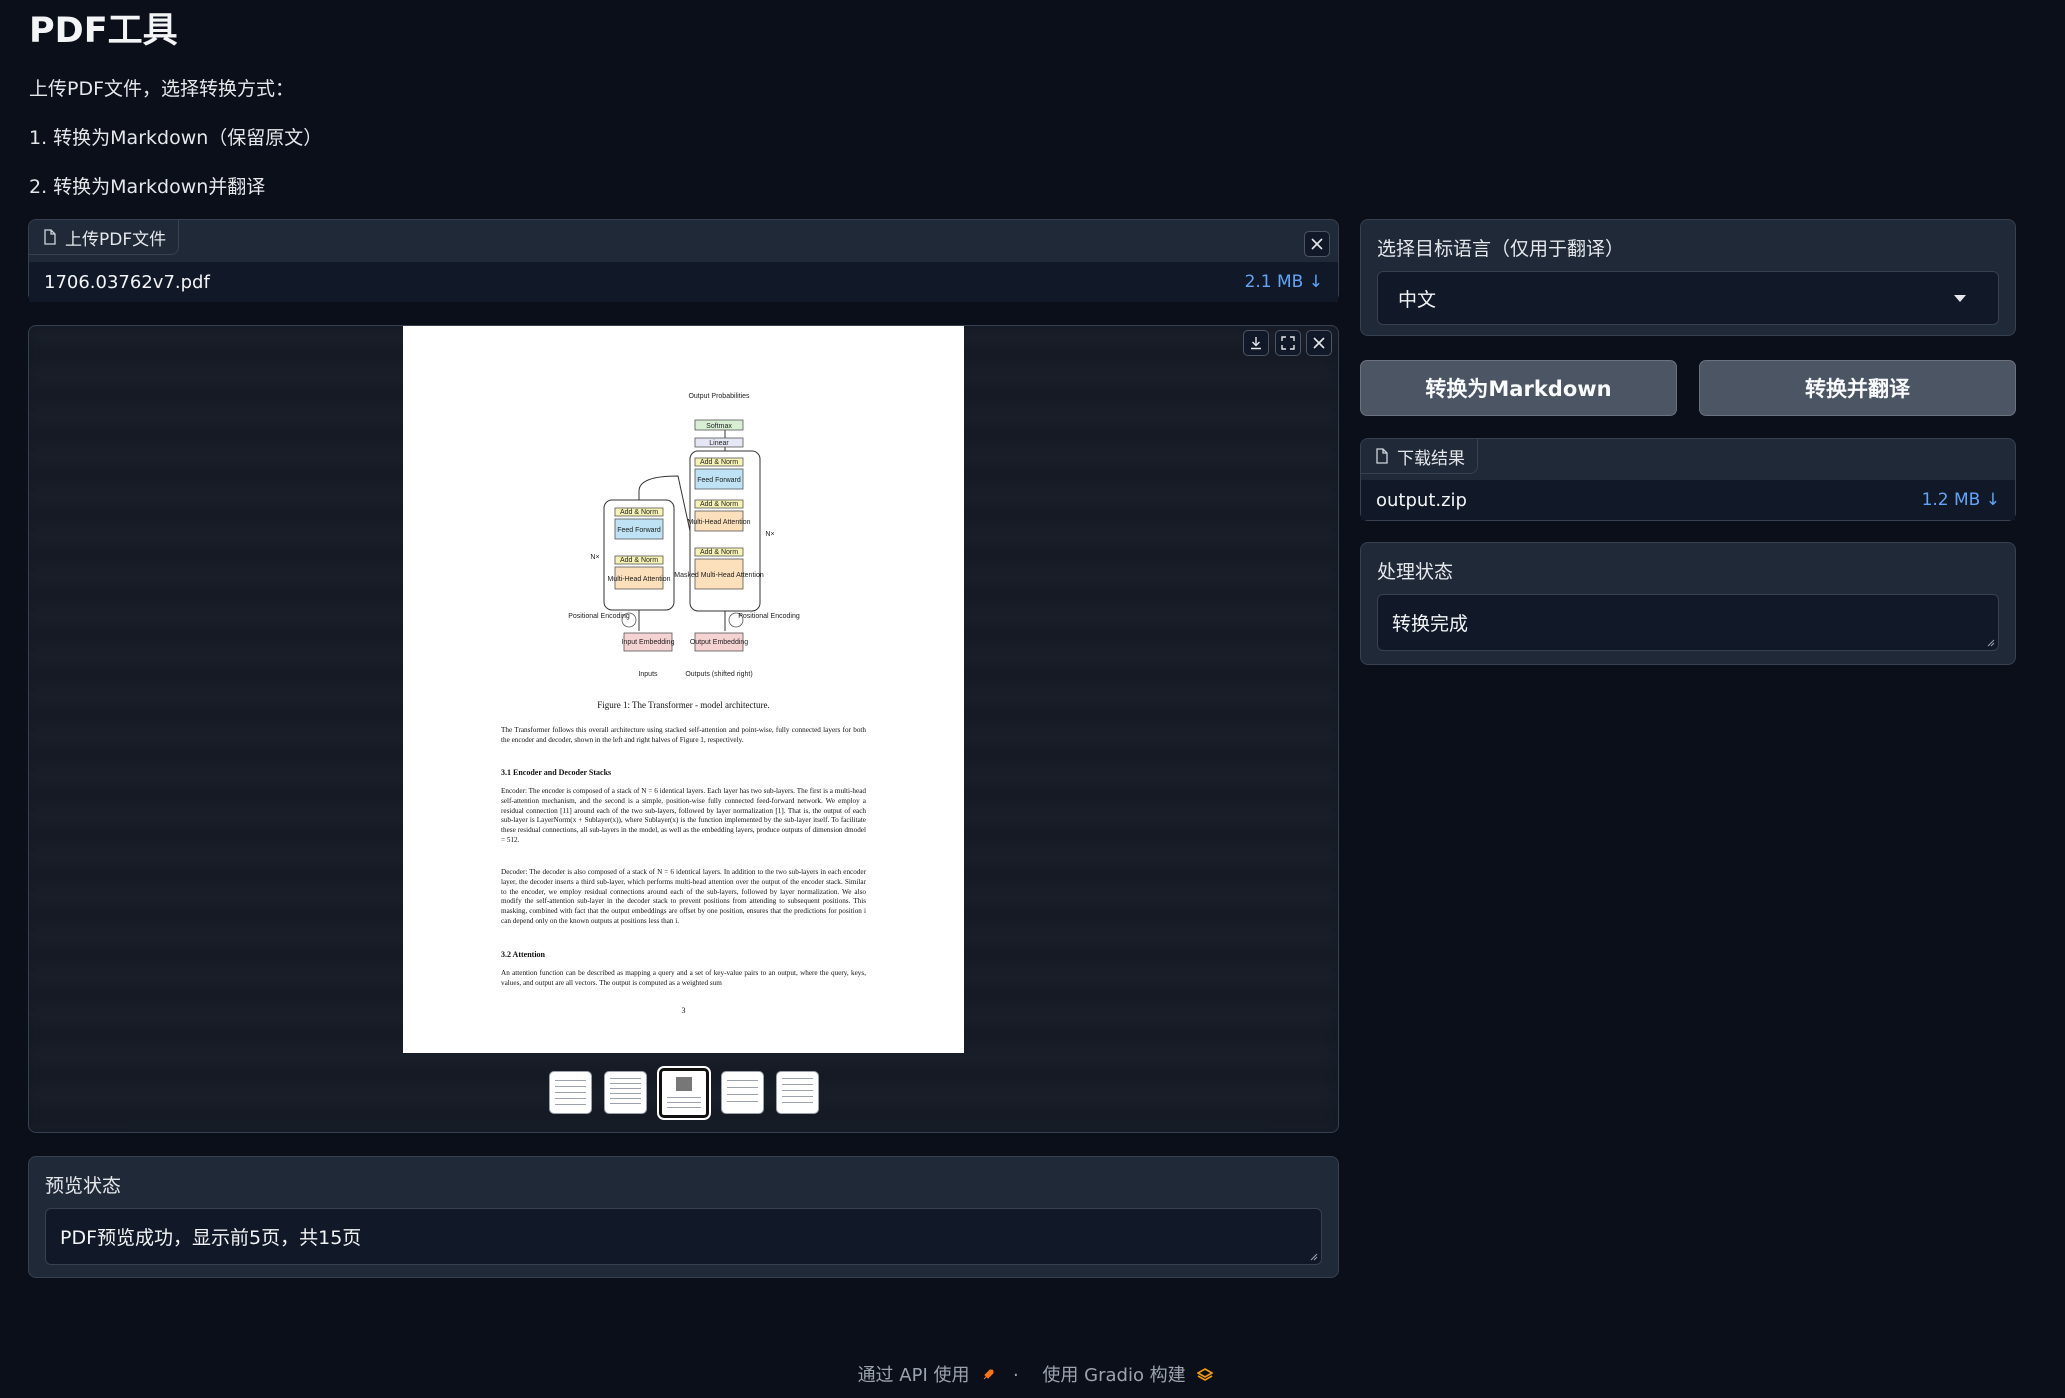 The image size is (2065, 1398). I want to click on page-title: PDF工具, so click(103, 31).